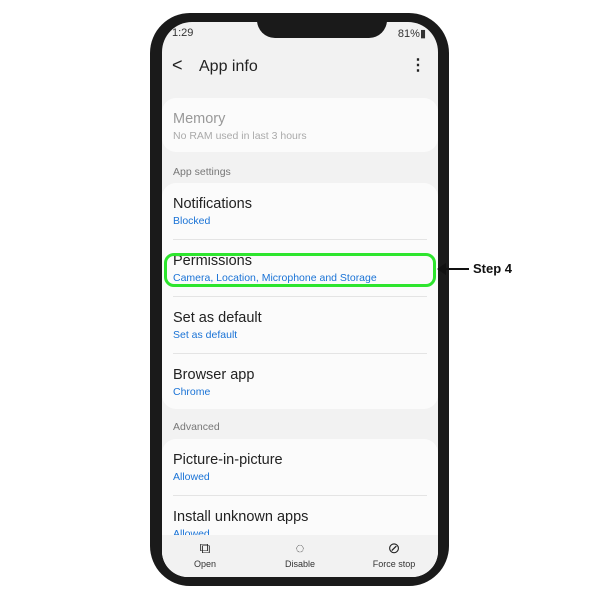 This screenshot has height=600, width=600. I want to click on notch, so click(322, 30).